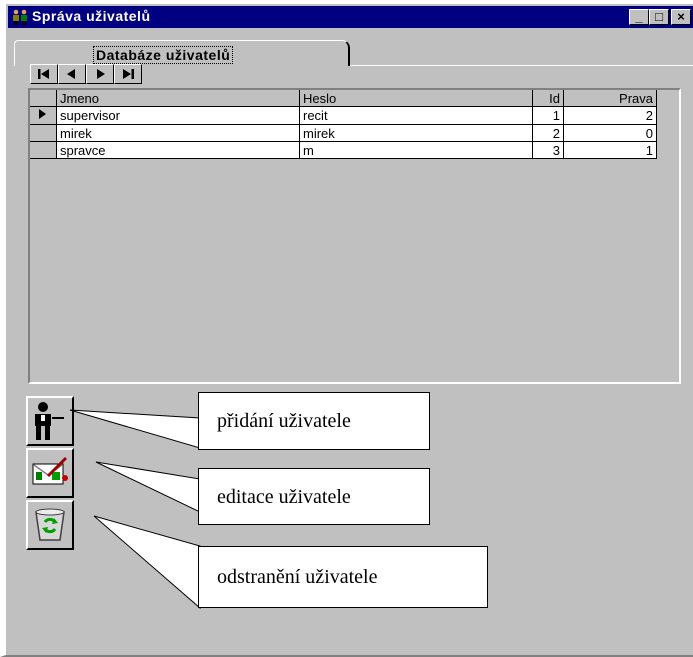 The height and width of the screenshot is (657, 693). I want to click on callout-delete-user: odstranění uživatele, so click(343, 577).